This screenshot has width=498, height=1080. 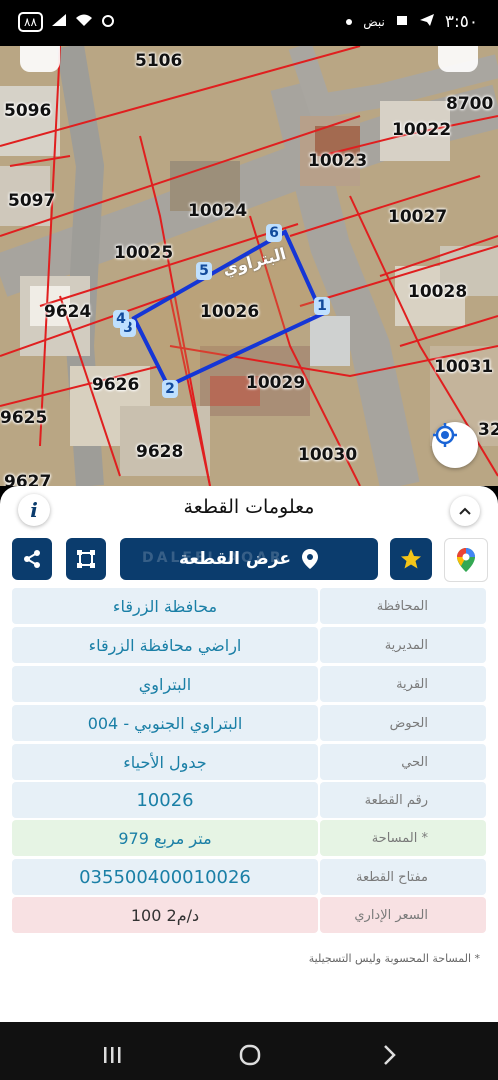 I want to click on boundary-button, so click(x=86, y=559).